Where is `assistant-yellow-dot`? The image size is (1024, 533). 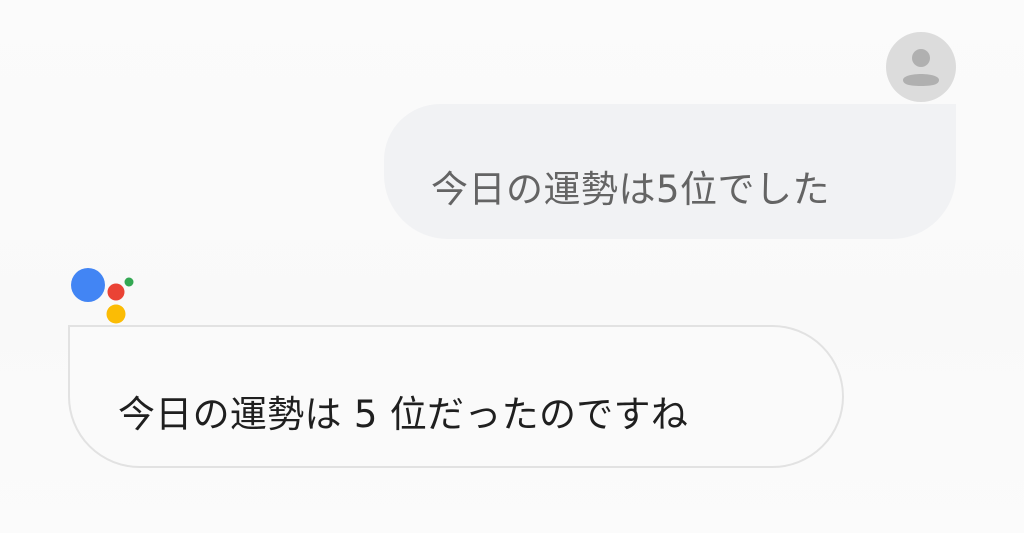
assistant-yellow-dot is located at coordinates (116, 314).